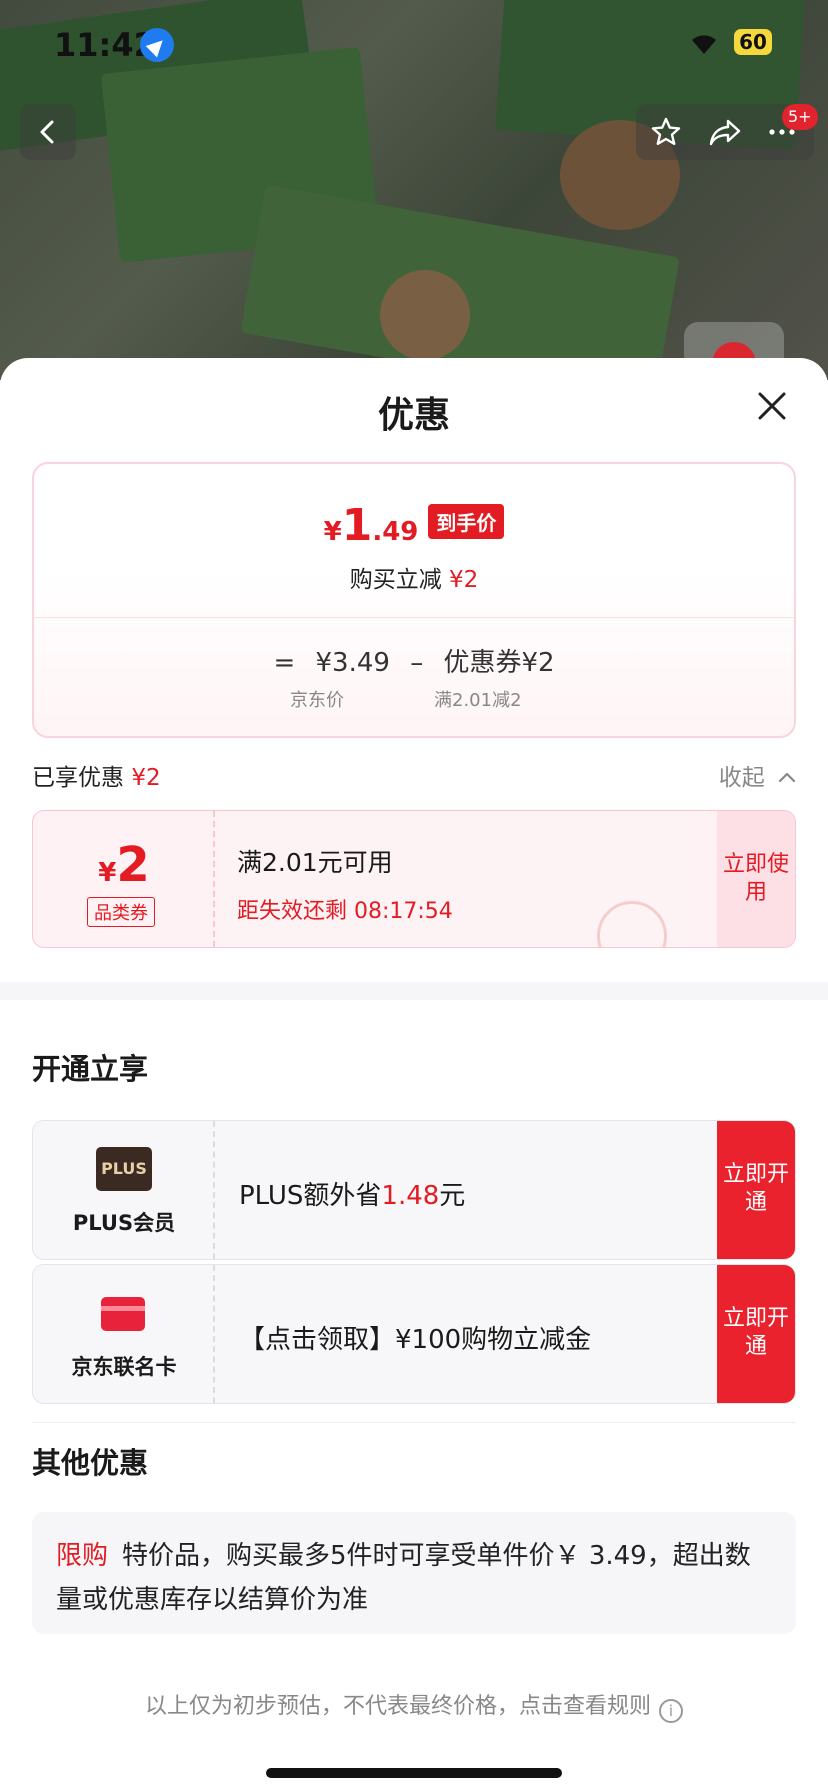 This screenshot has height=1792, width=828. What do you see at coordinates (403, 1578) in the screenshot?
I see `limit-text: 特价品，购买最多5件时可享受单件价￥ 3.49，超出数量或优惠库存以结算价为准` at bounding box center [403, 1578].